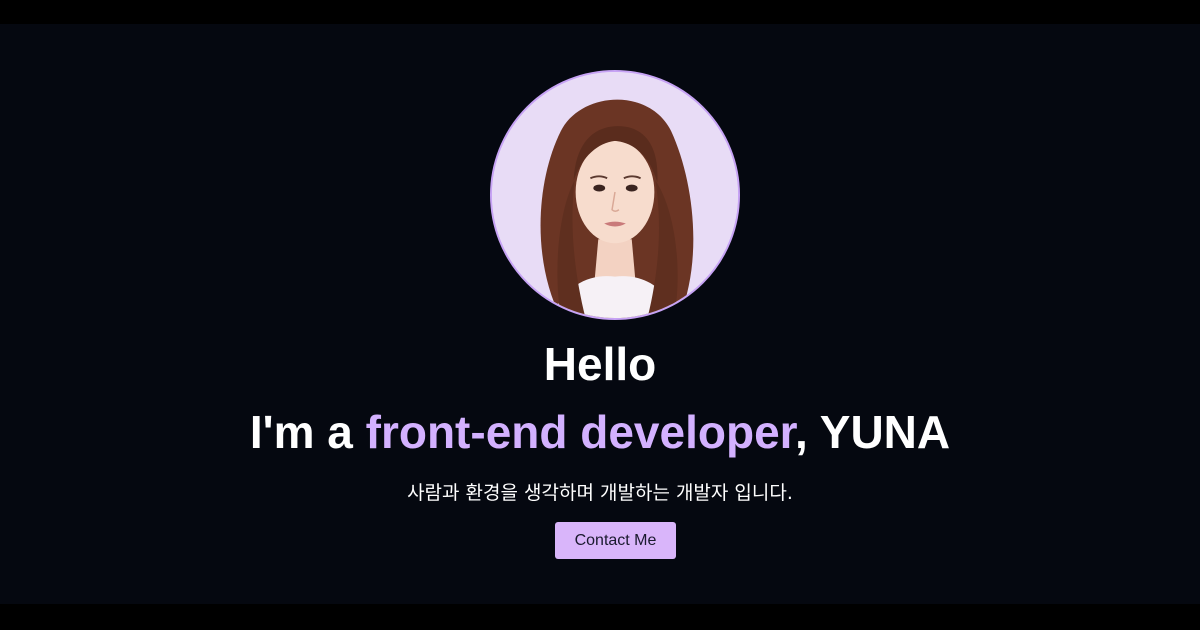 The image size is (1200, 630). I want to click on intro-heading: I'm a front-end developer, YUNA, so click(600, 432).